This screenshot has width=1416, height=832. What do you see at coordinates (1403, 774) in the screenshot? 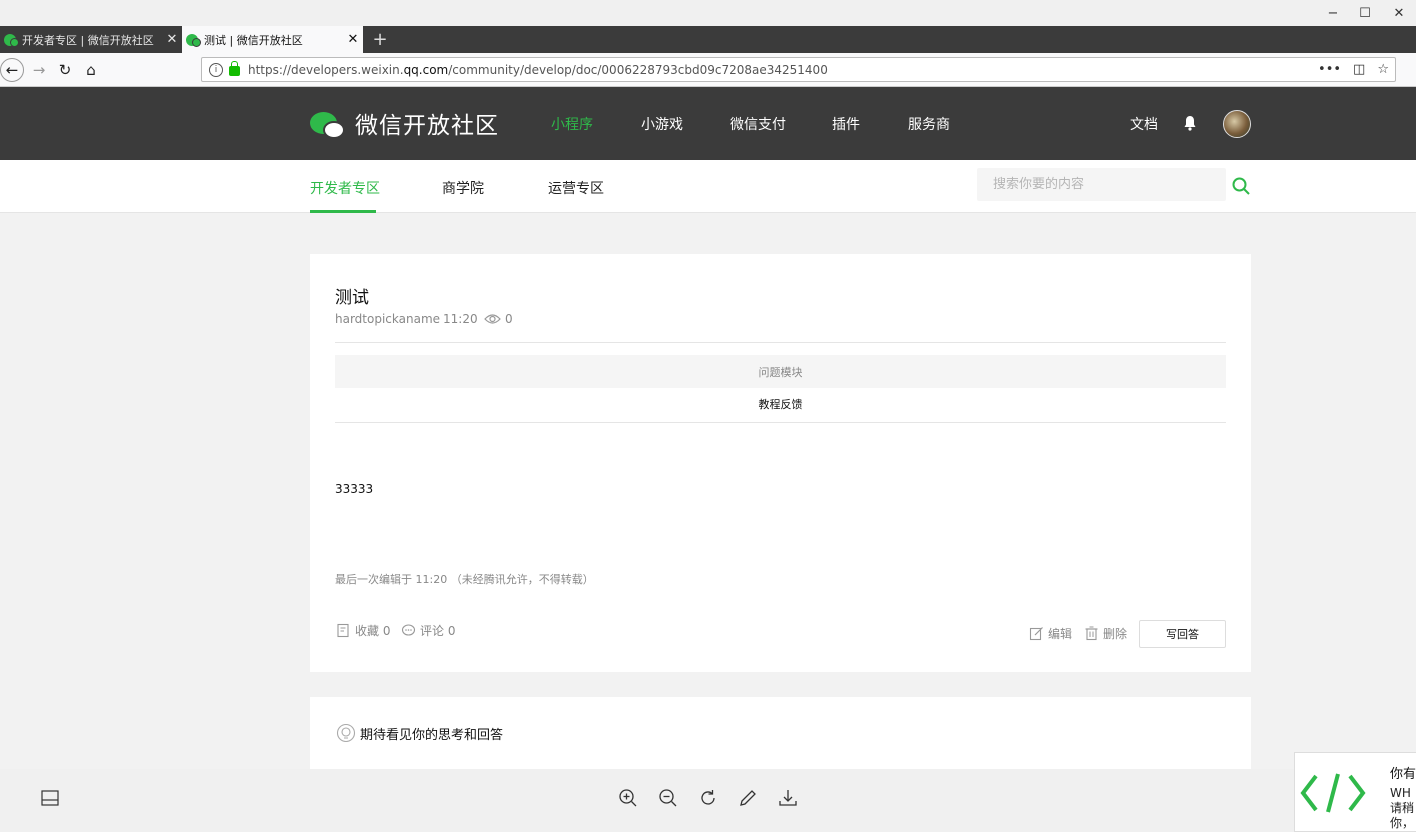
I see `panel-title: 你有` at bounding box center [1403, 774].